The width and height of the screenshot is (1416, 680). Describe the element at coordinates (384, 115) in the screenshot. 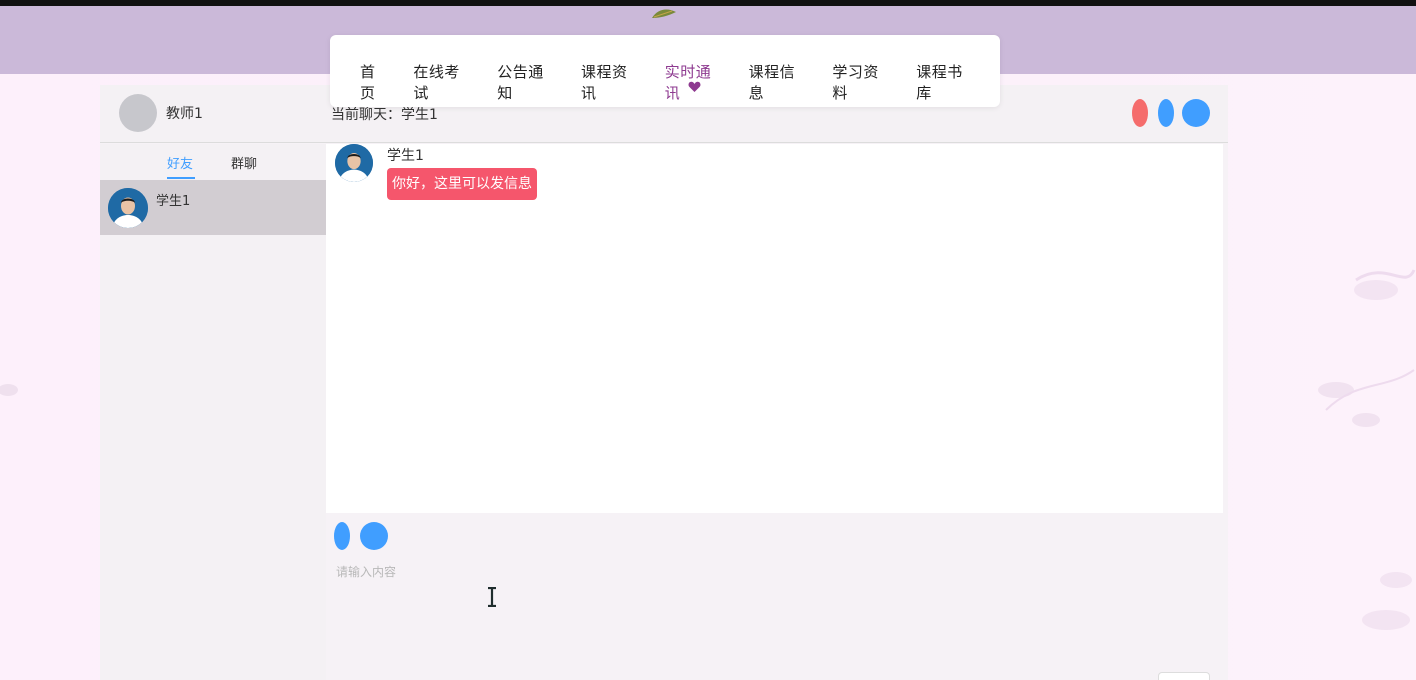

I see `current-chat-title: 当前聊天：学生1` at that location.